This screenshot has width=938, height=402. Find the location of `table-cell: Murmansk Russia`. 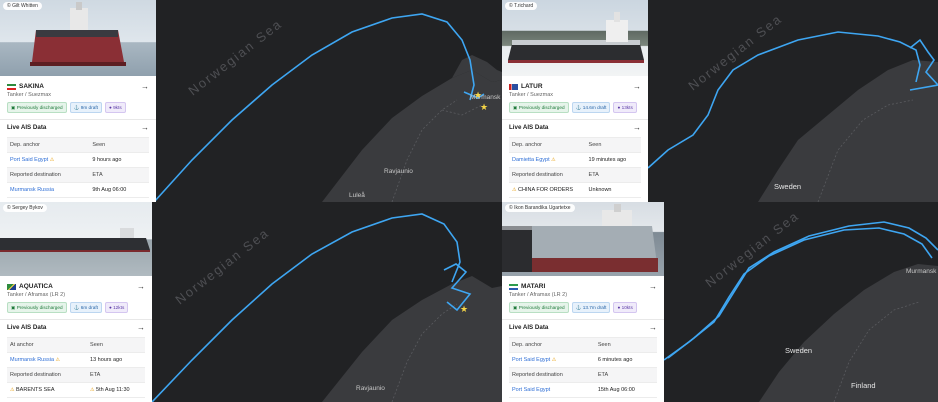

table-cell: Murmansk Russia is located at coordinates (48, 190).